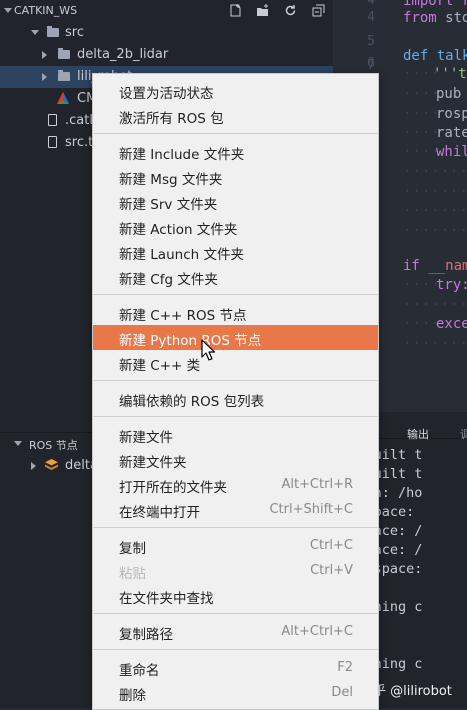 This screenshot has height=710, width=467. What do you see at coordinates (371, 41) in the screenshot?
I see `line-number: 5` at bounding box center [371, 41].